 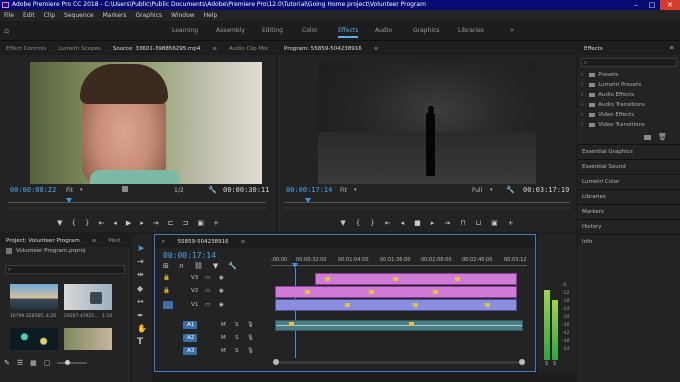 What do you see at coordinates (115, 223) in the screenshot?
I see `step-back-icon: ◂` at bounding box center [115, 223].